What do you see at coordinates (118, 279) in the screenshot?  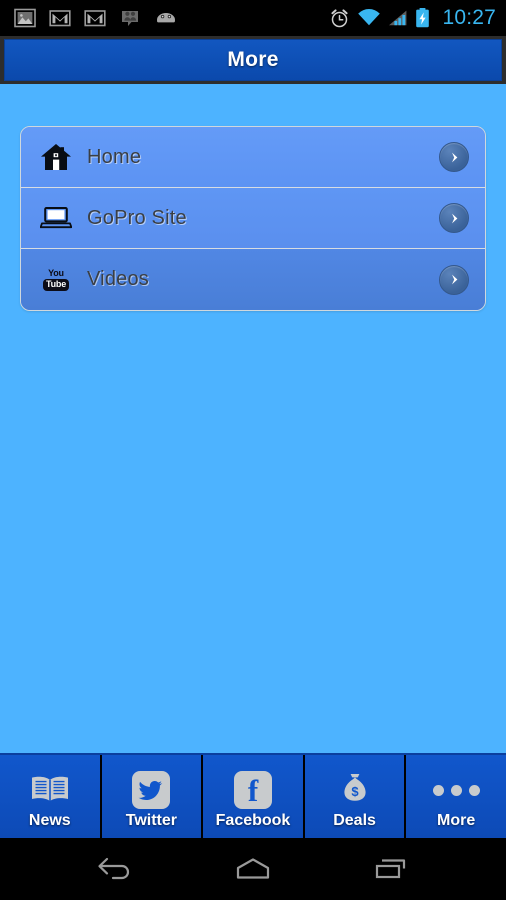 I see `list-item-label: Videos` at bounding box center [118, 279].